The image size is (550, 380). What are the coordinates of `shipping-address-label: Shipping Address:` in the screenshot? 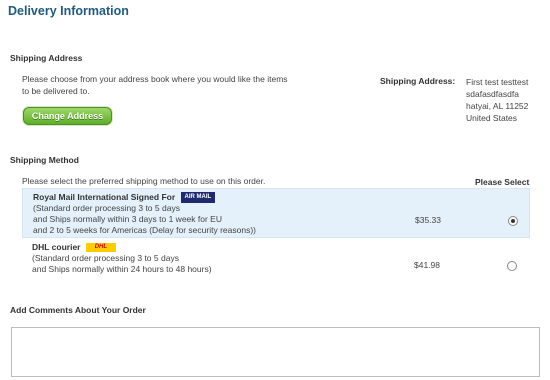 It's located at (418, 81).